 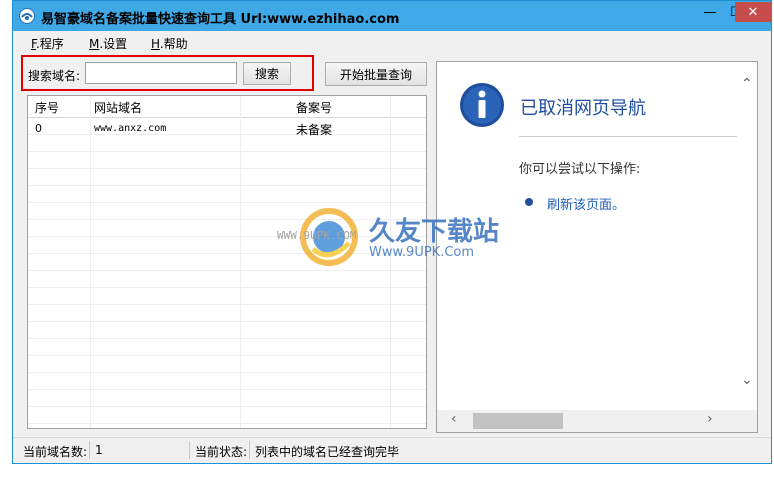 What do you see at coordinates (54, 76) in the screenshot?
I see `search-label: 搜索域名:` at bounding box center [54, 76].